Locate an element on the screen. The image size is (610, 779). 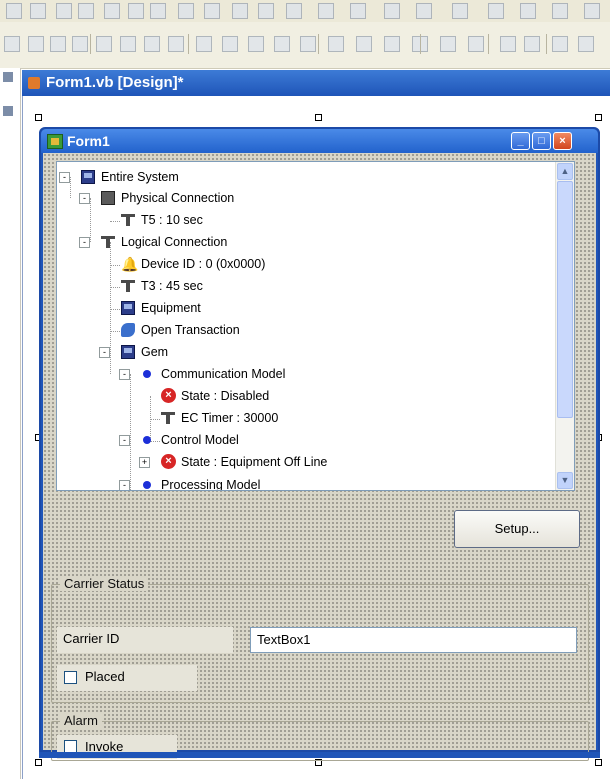
tree-node-label: Processing Model is located at coordinates (211, 484).